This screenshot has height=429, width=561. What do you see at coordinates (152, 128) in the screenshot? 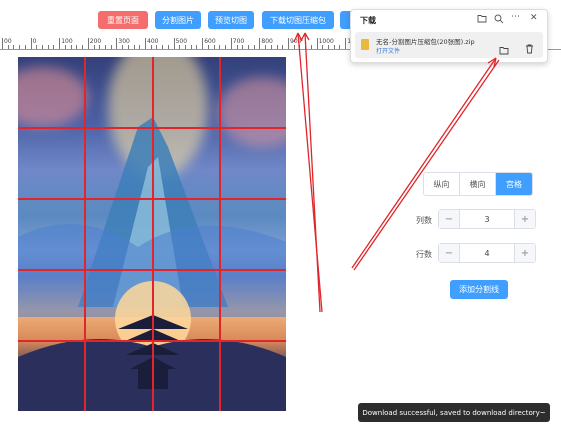
I see `grid-line-h1` at bounding box center [152, 128].